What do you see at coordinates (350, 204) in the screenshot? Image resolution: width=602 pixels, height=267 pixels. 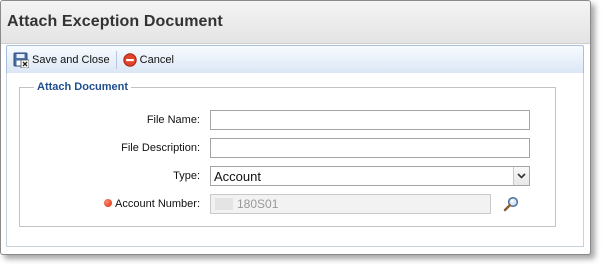 I see `account-number-field: 180S01` at bounding box center [350, 204].